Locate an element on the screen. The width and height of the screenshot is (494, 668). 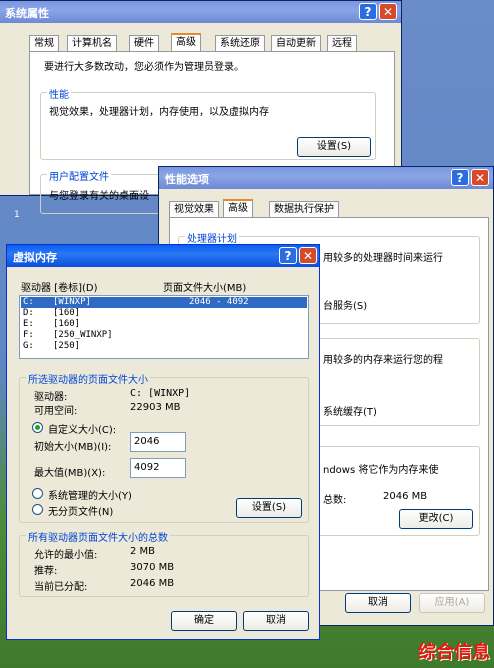
recommended-label: 推荐: is located at coordinates (46, 571).